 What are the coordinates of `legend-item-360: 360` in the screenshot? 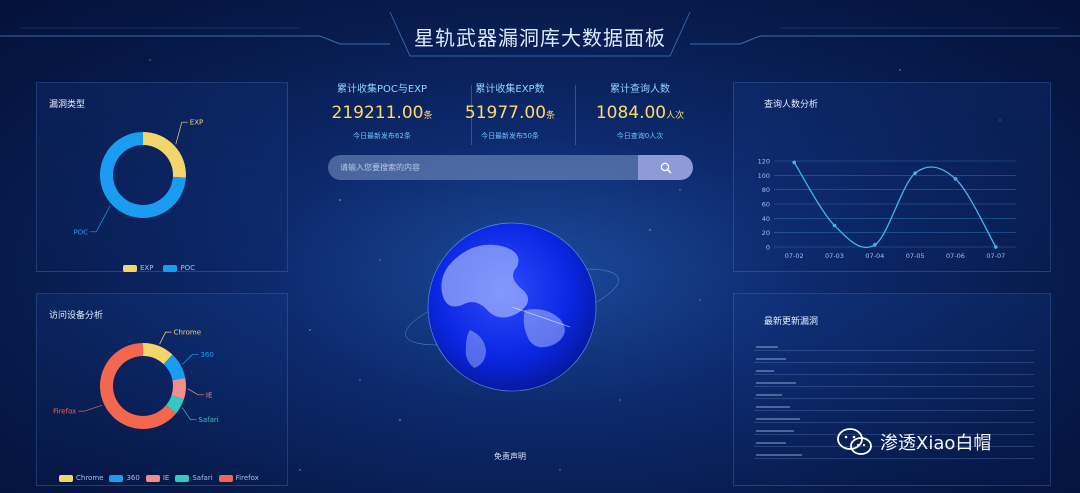 It's located at (124, 478).